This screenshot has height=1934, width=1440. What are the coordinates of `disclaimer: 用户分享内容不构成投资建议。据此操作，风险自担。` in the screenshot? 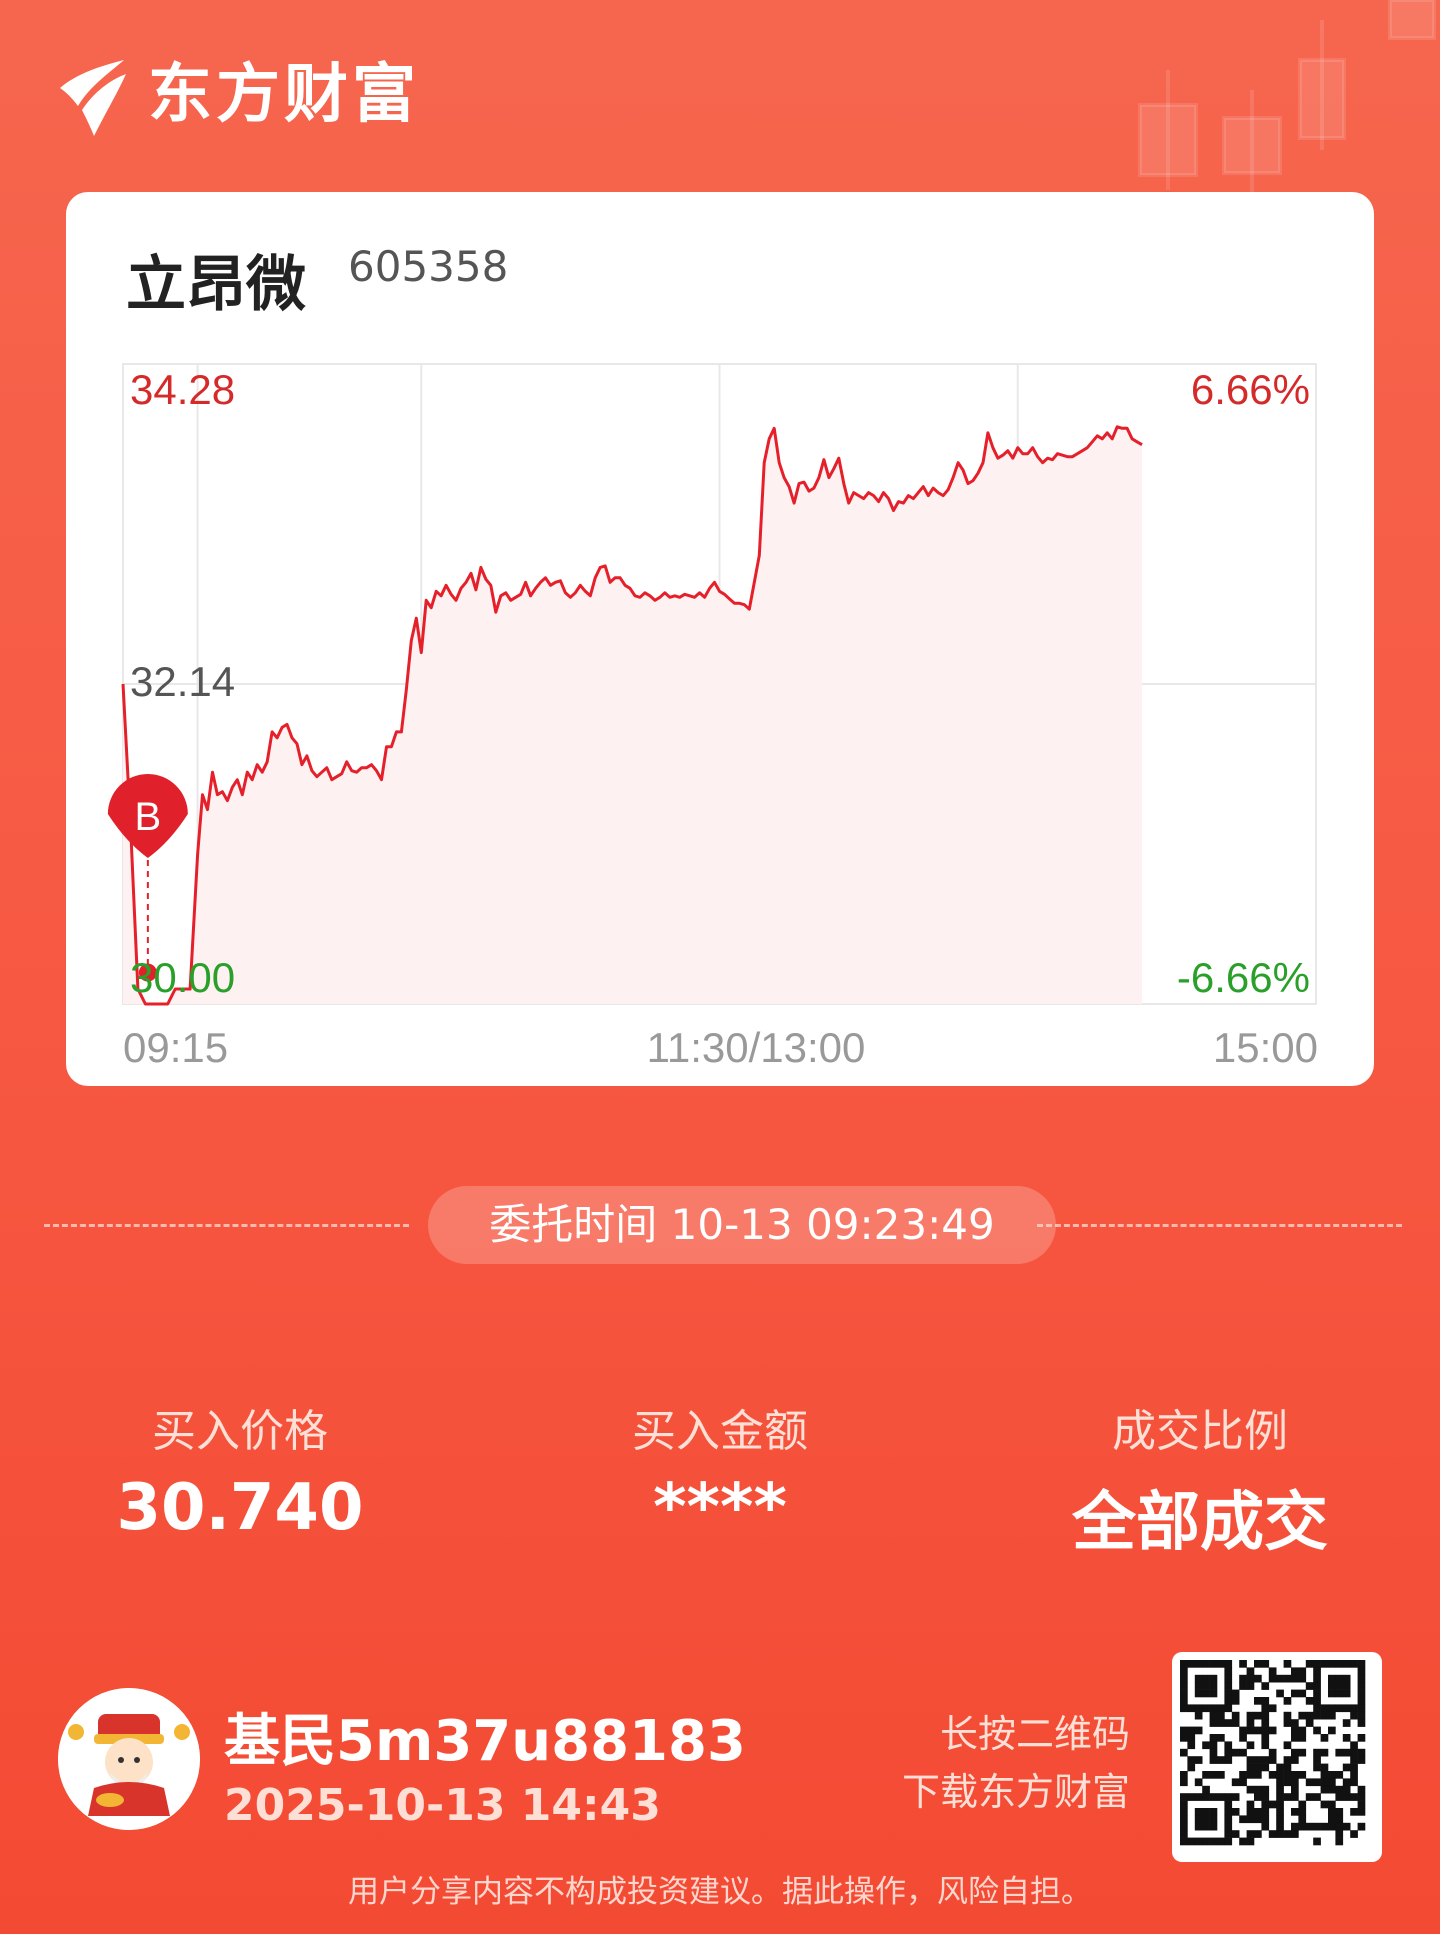 It's located at (720, 1892).